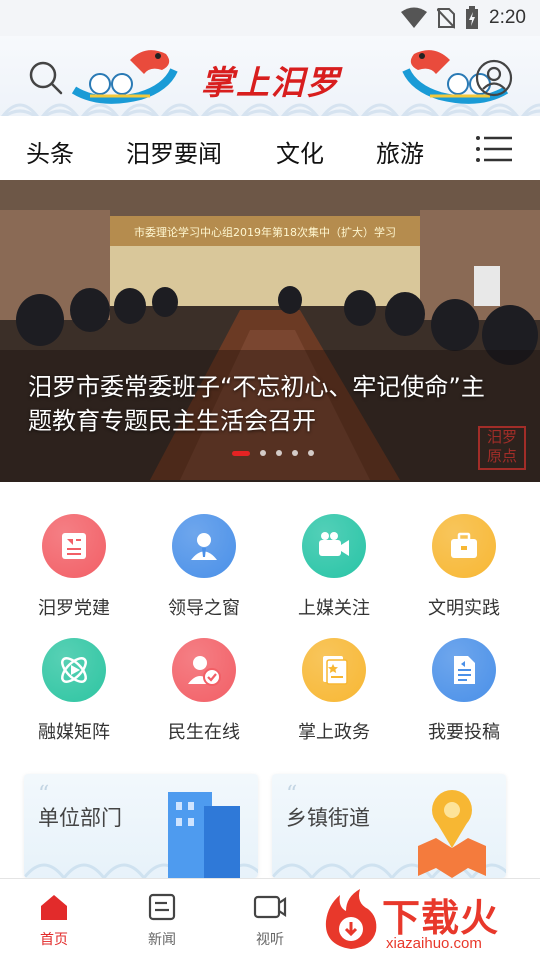 The height and width of the screenshot is (960, 540). Describe the element at coordinates (472, 17) in the screenshot. I see `battery-icon` at that location.